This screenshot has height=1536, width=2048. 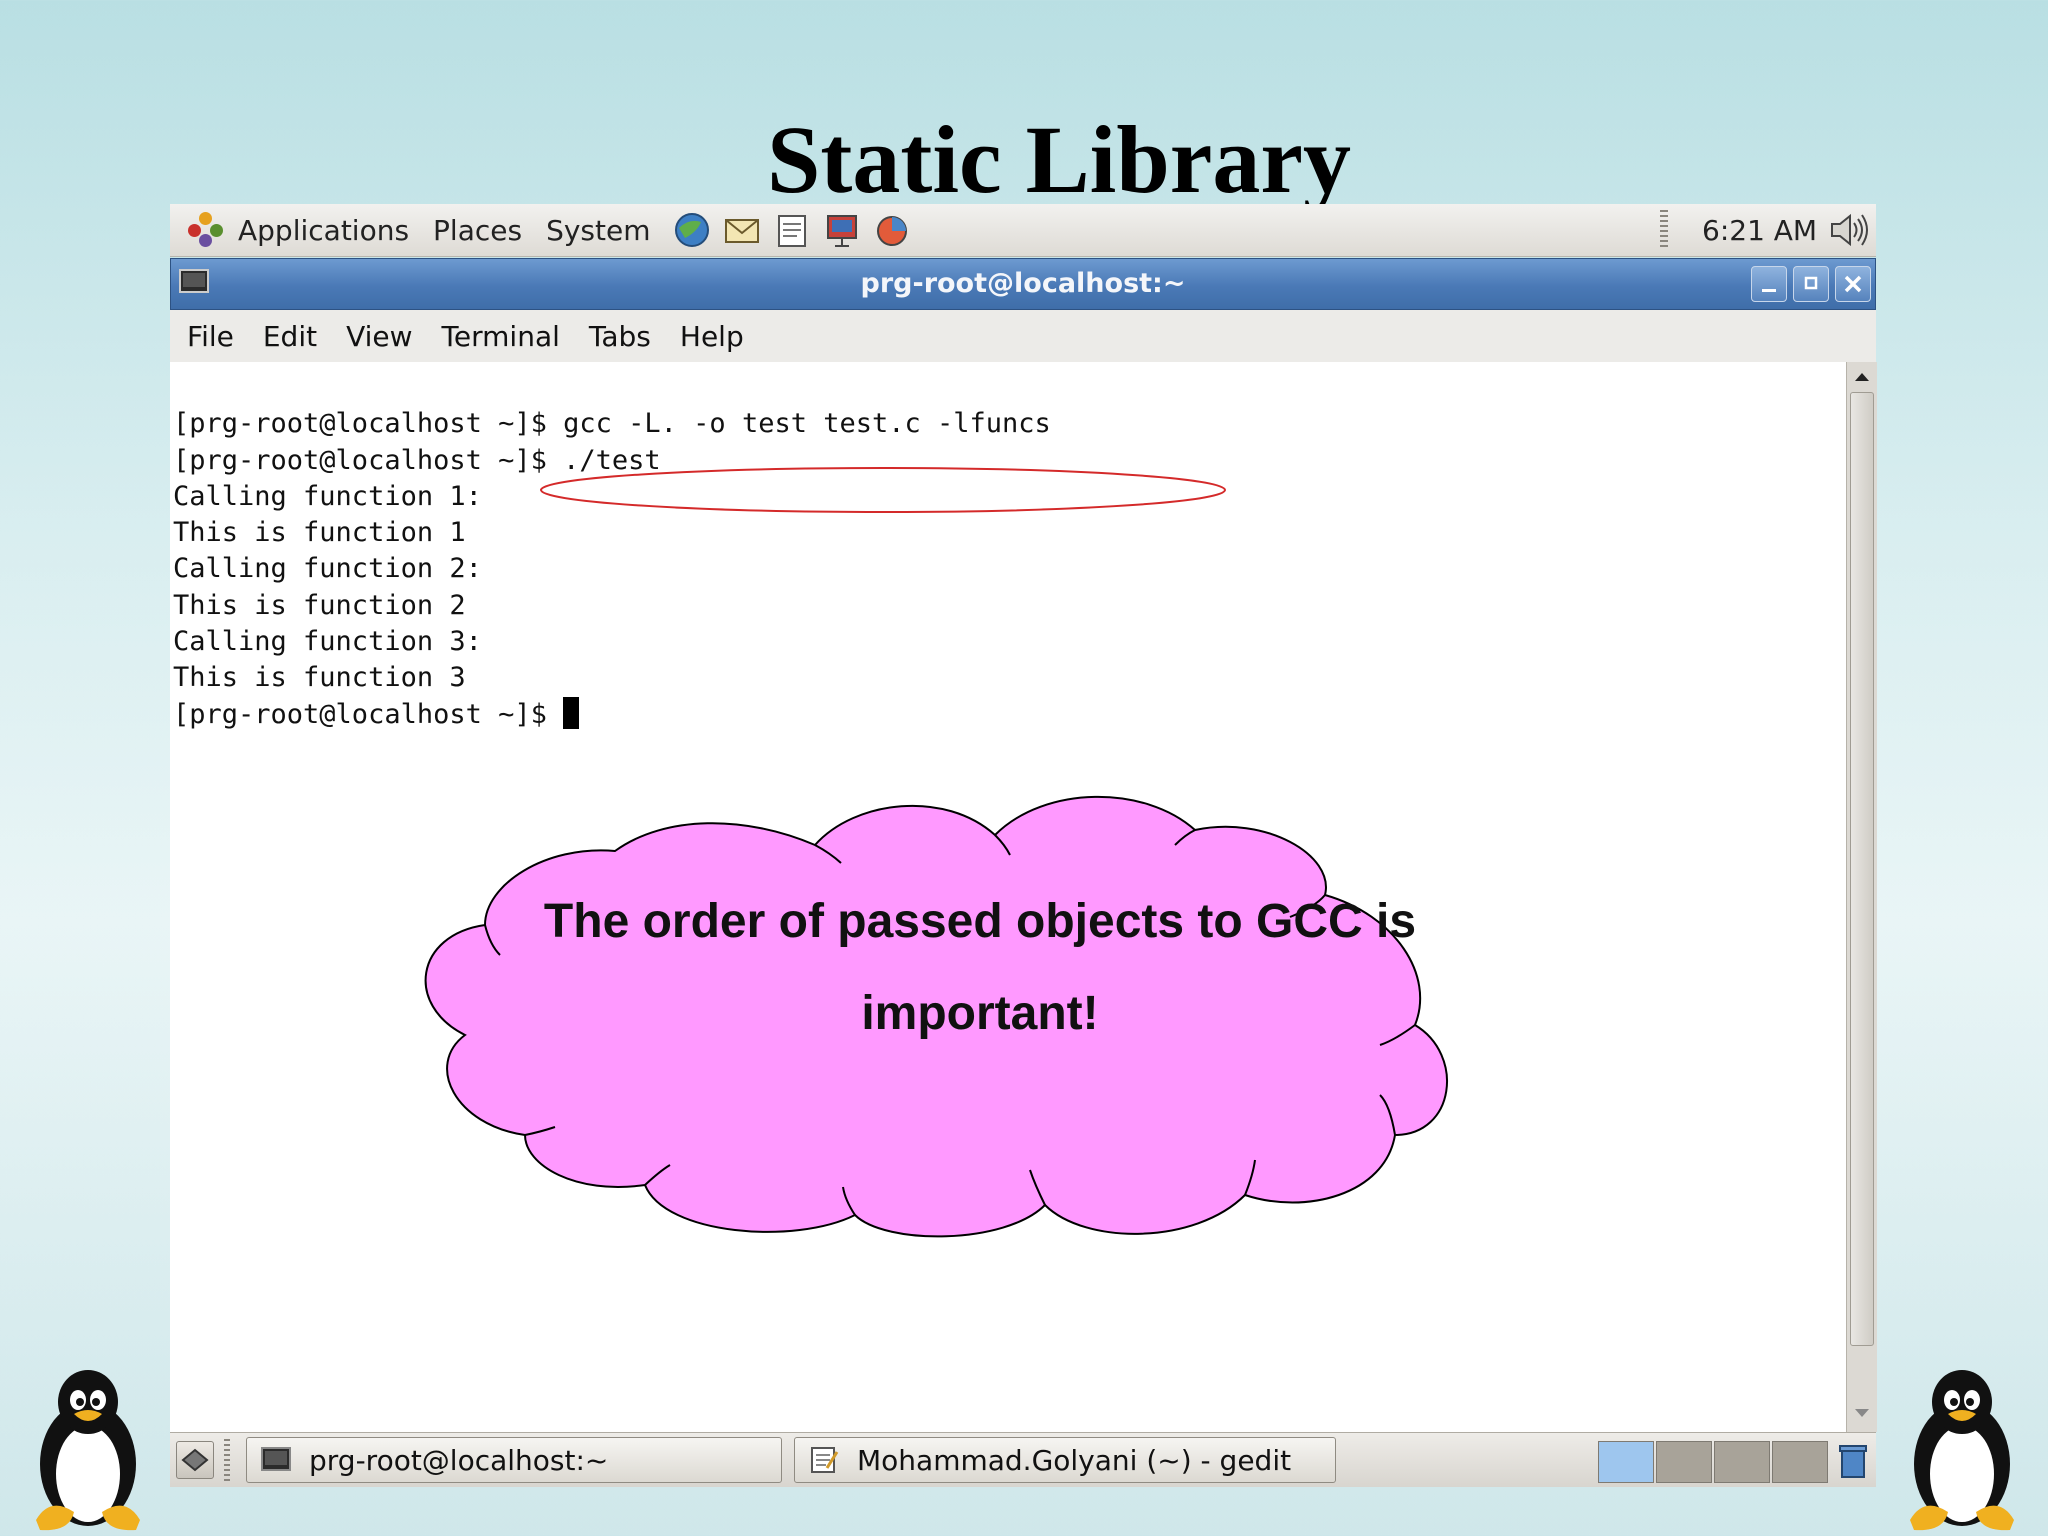 I want to click on show-desktop-button, so click(x=195, y=1460).